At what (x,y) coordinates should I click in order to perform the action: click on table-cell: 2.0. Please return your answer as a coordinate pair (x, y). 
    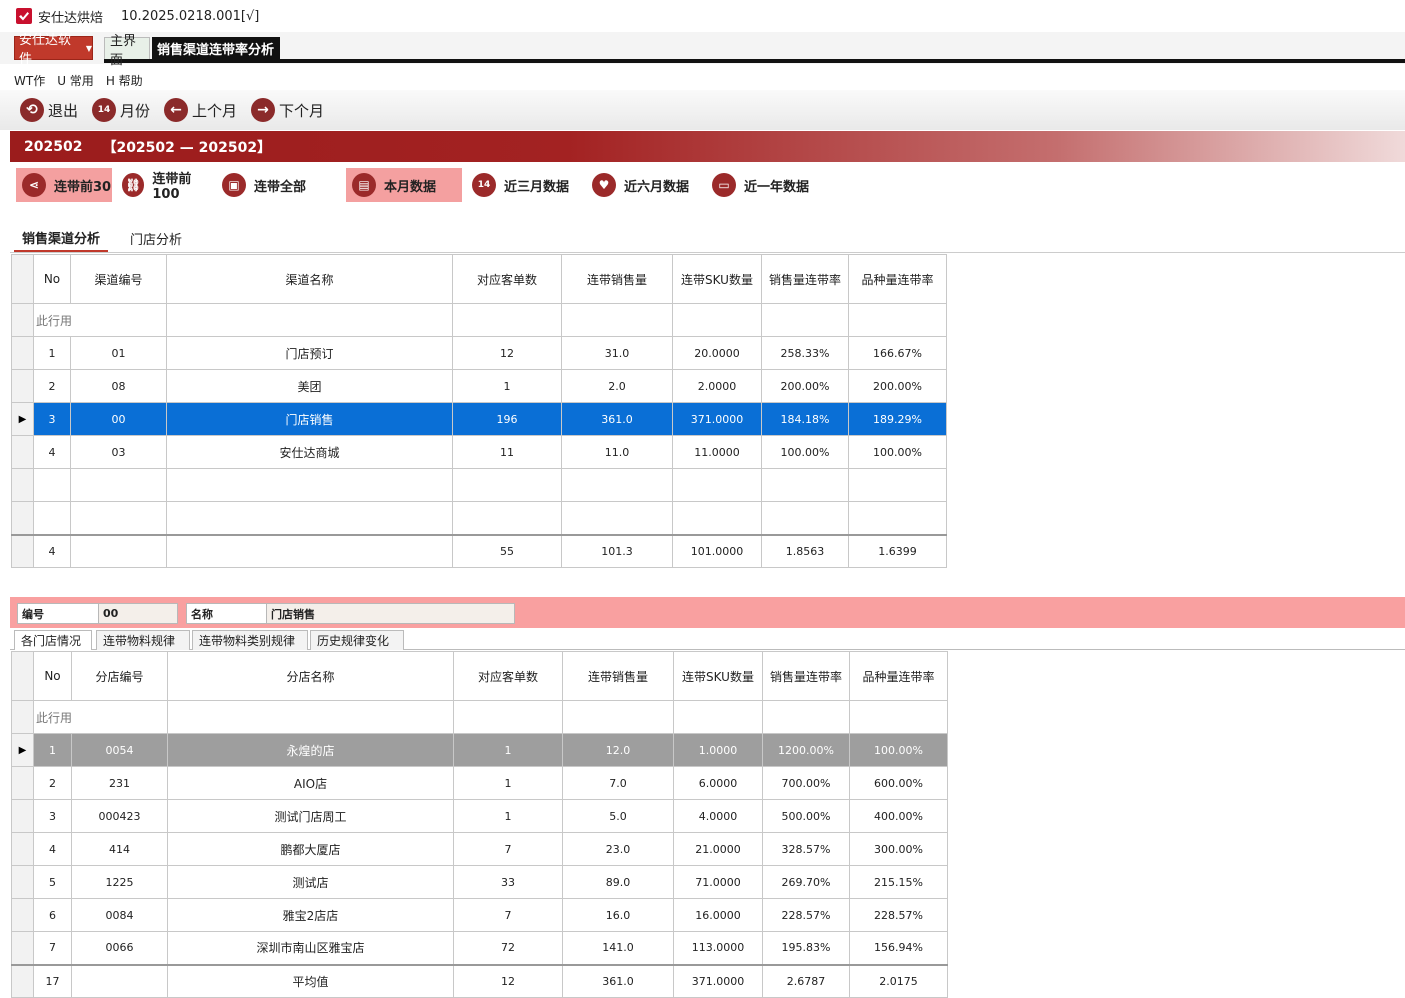
    Looking at the image, I should click on (617, 386).